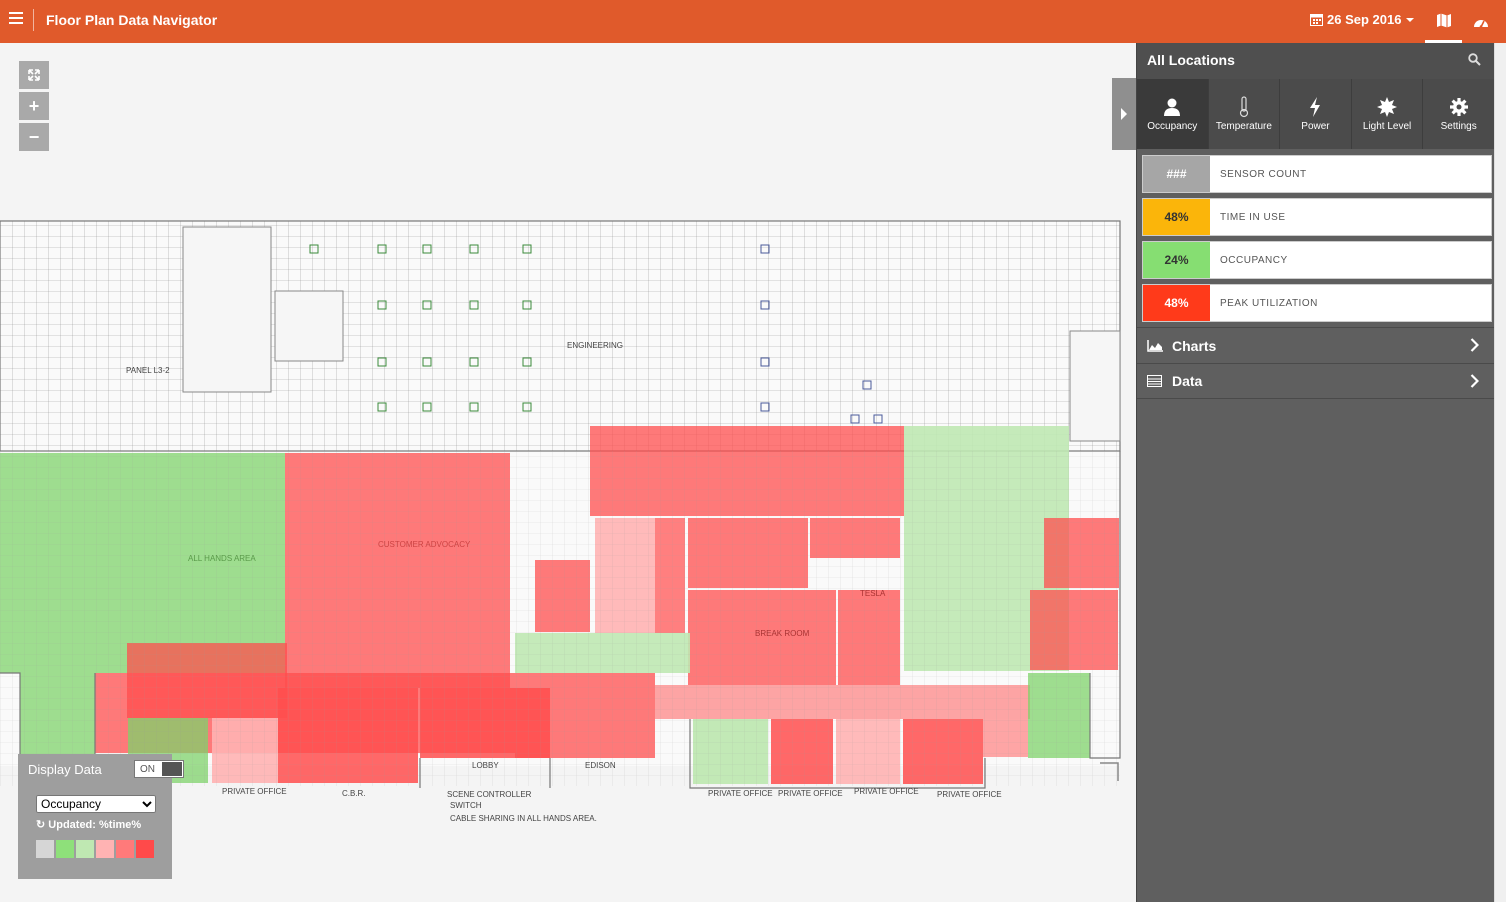  What do you see at coordinates (1315, 107) in the screenshot?
I see `lightning-icon` at bounding box center [1315, 107].